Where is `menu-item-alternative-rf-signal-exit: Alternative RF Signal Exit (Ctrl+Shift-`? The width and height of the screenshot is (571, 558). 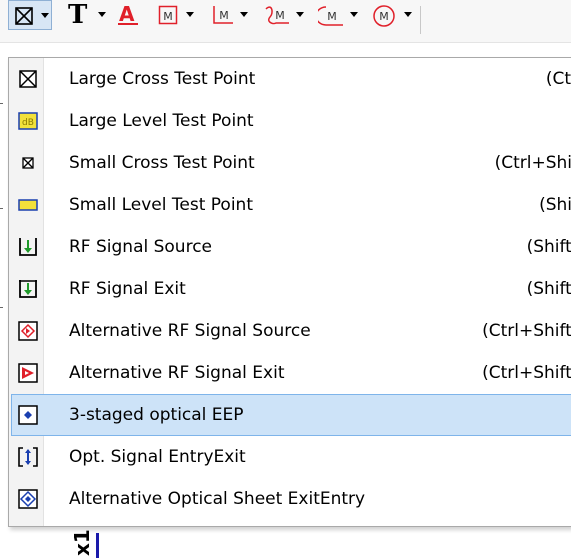
menu-item-alternative-rf-signal-exit: Alternative RF Signal Exit (Ctrl+Shift- is located at coordinates (291, 373).